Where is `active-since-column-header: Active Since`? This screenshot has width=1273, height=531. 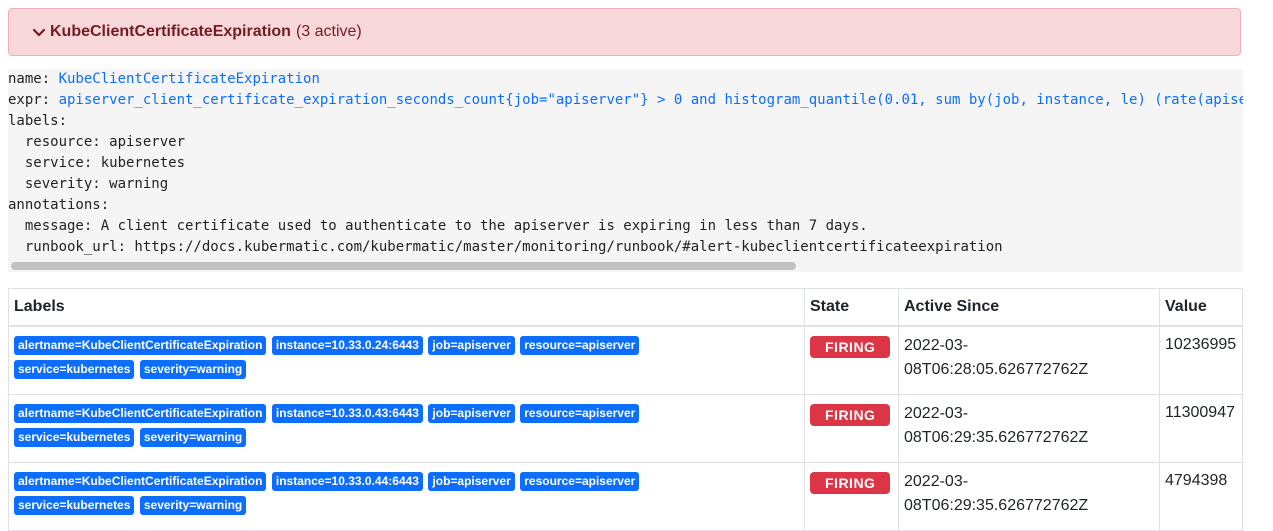
active-since-column-header: Active Since is located at coordinates (1029, 307).